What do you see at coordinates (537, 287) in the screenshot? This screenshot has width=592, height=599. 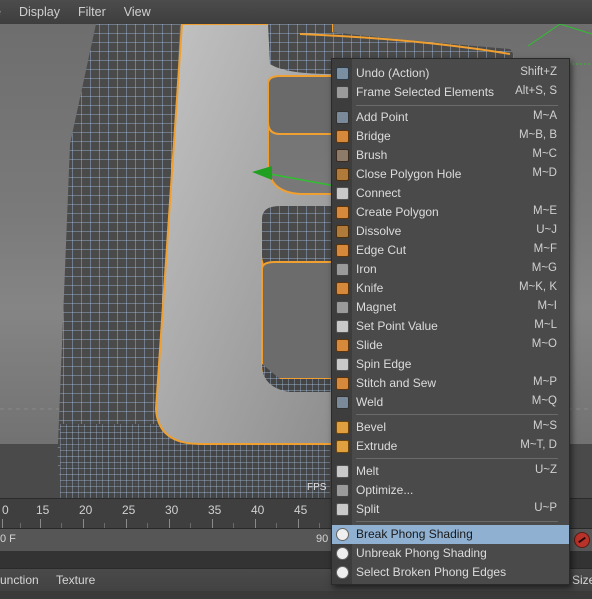 I see `menu-item-shortcut: M~K, K` at bounding box center [537, 287].